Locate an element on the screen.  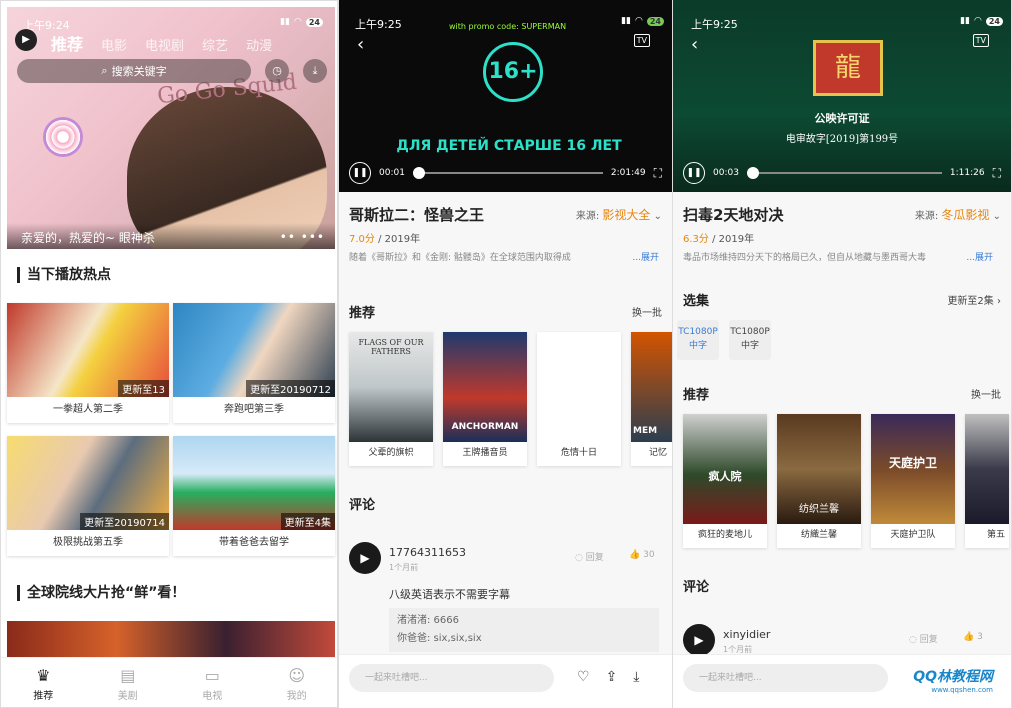
poster-card: 纺织兰馨 纺織兰馨 is located at coordinates (819, 481).